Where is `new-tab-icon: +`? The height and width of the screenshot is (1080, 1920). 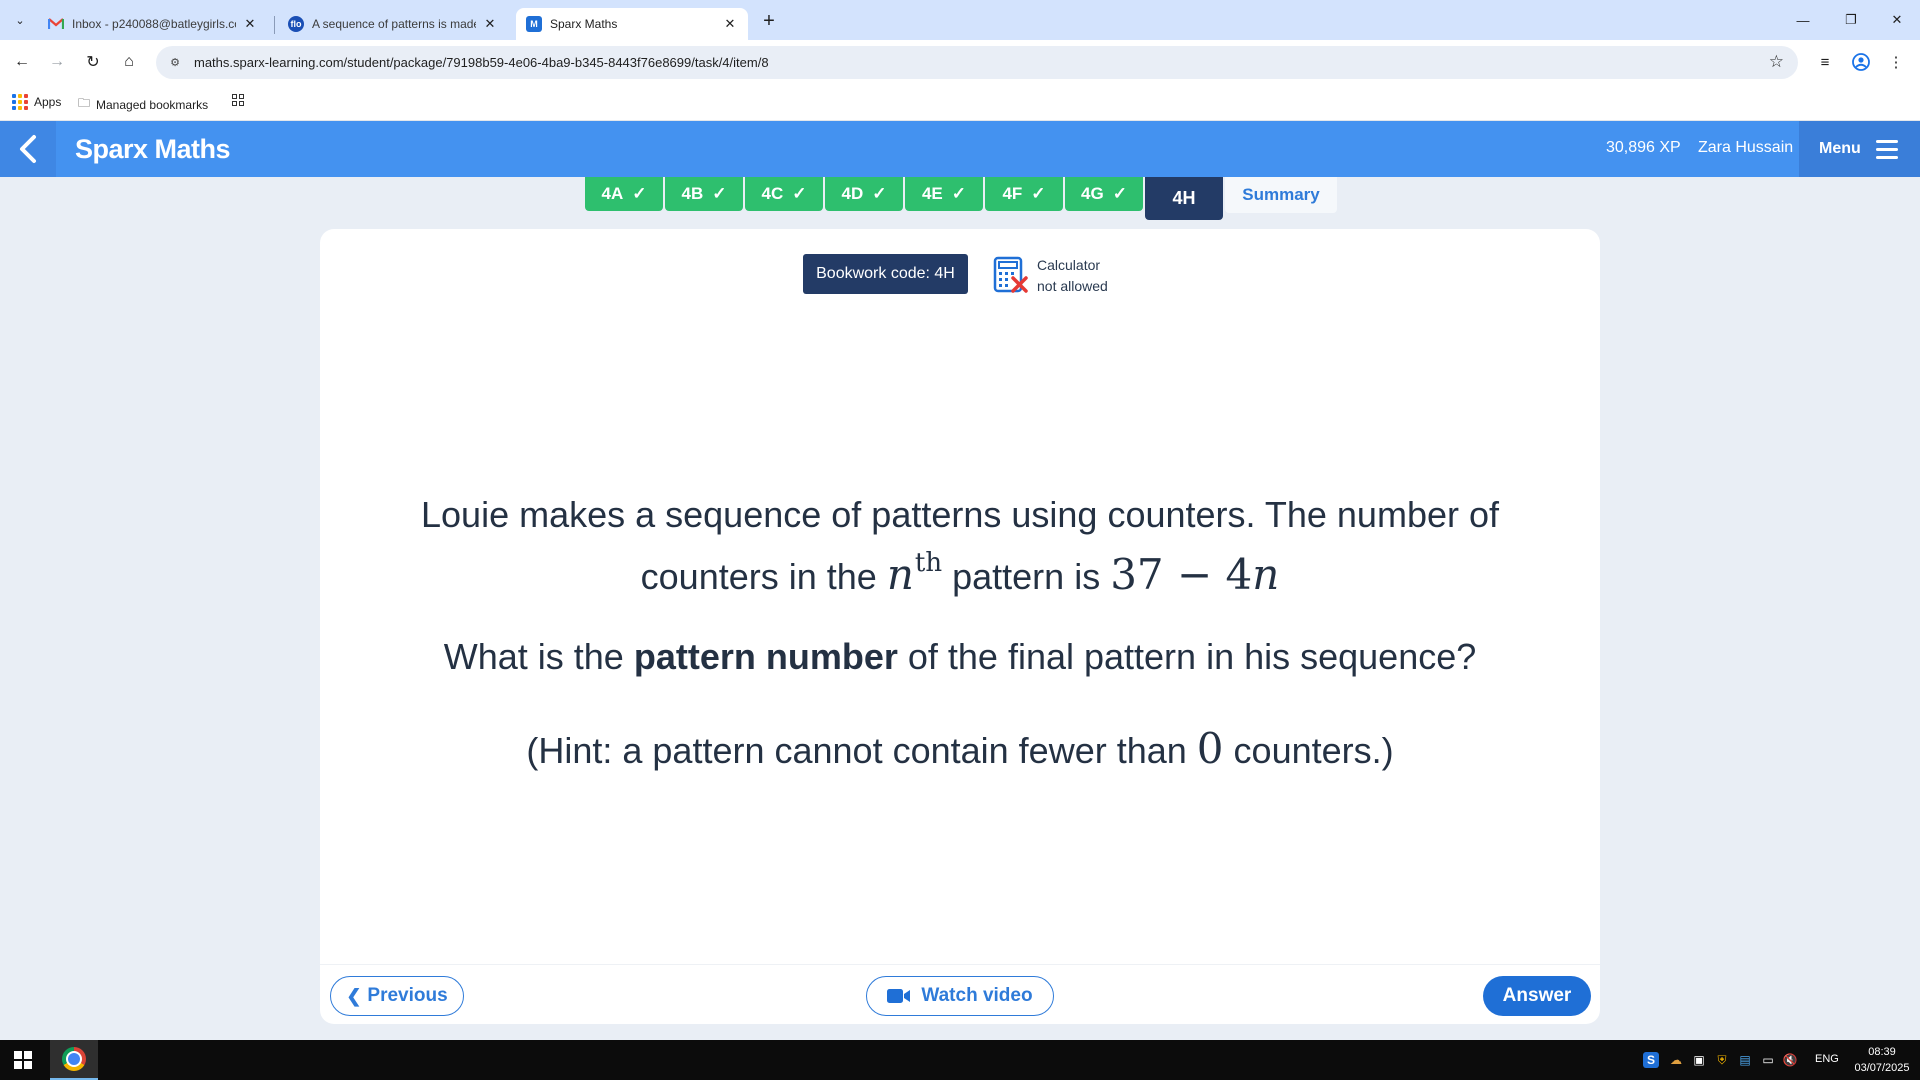 new-tab-icon: + is located at coordinates (769, 21).